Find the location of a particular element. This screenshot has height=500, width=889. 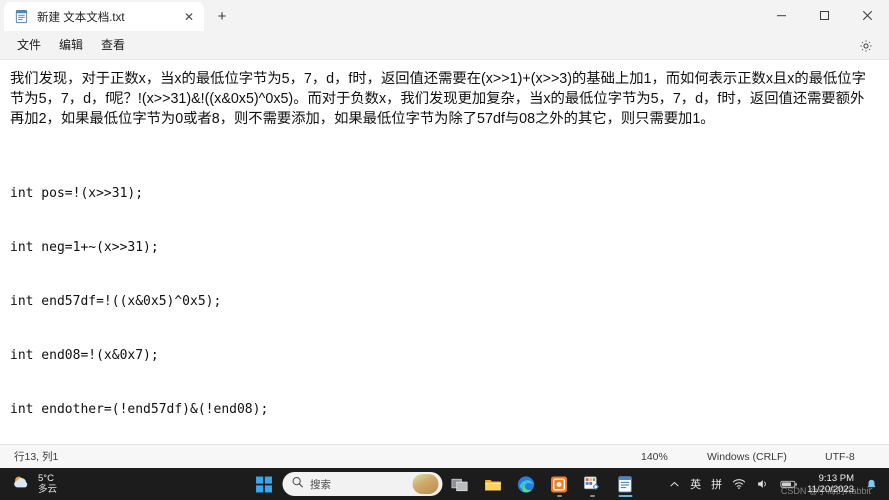

clock-date: 11/20/2023 is located at coordinates (830, 489).